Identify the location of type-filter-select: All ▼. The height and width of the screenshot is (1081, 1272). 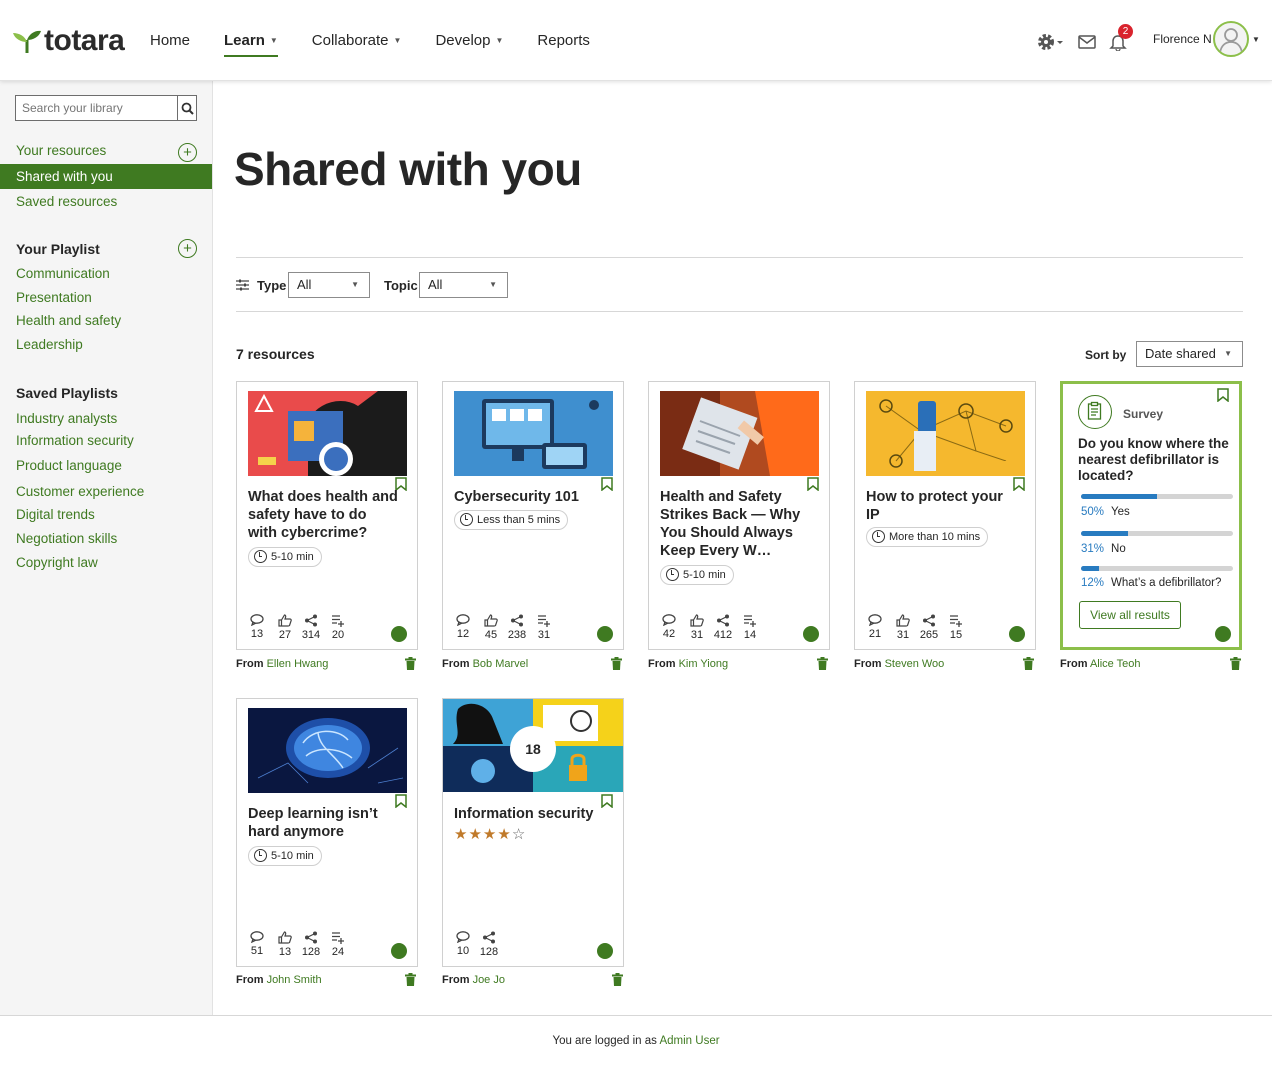
(329, 285).